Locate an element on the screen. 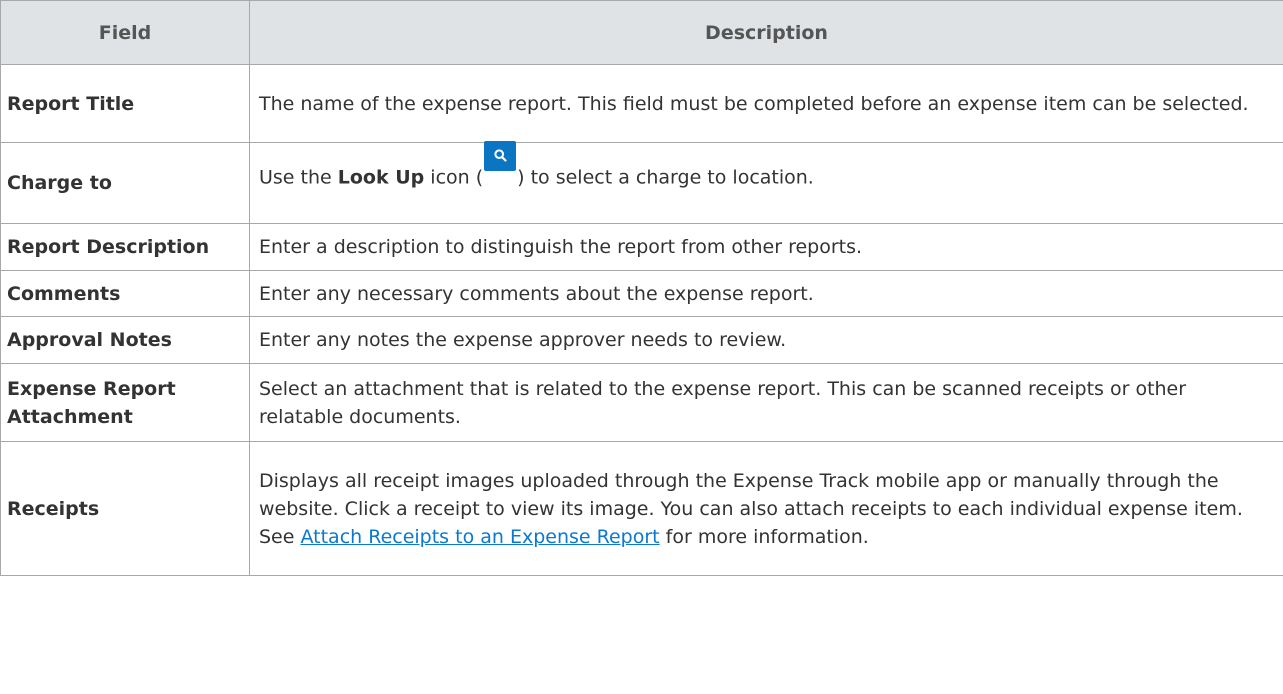  field-name-report-title: Report Title is located at coordinates (125, 103).